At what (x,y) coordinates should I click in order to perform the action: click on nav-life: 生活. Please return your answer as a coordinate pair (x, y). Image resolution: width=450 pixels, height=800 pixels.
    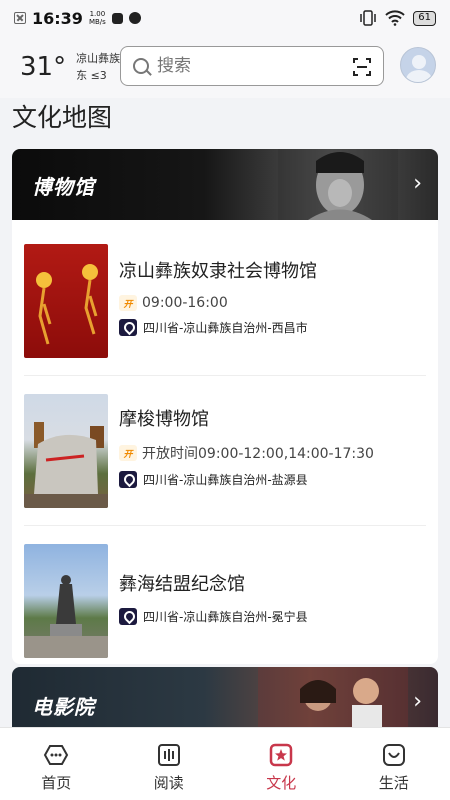
    Looking at the image, I should click on (394, 764).